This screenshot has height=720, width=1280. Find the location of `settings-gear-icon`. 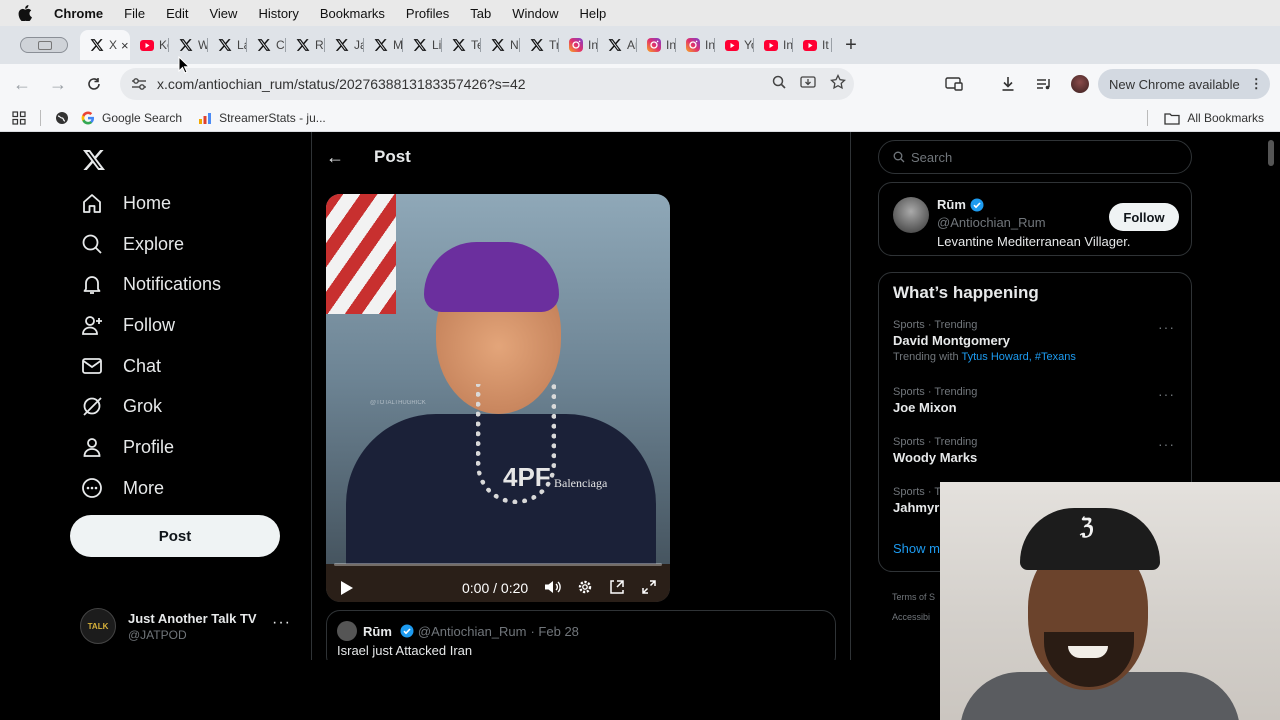

settings-gear-icon is located at coordinates (585, 587).